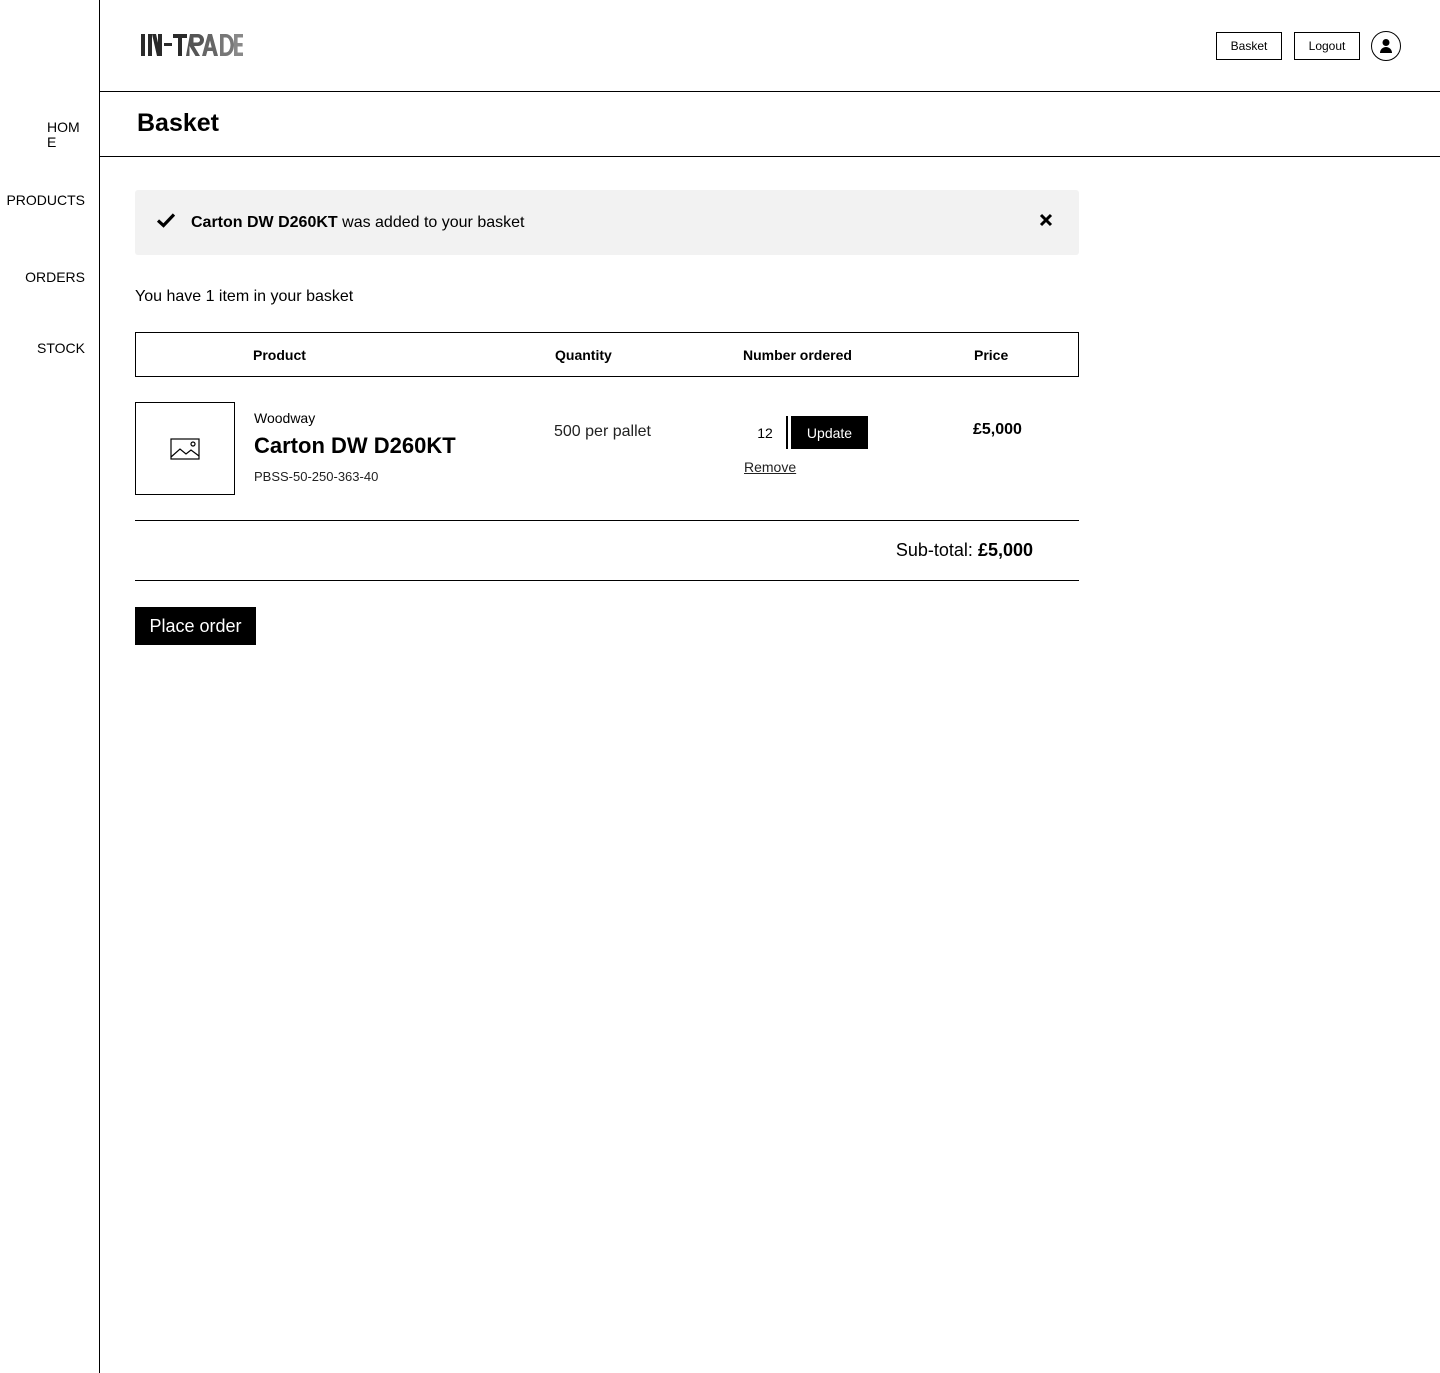  I want to click on remove-link: Remove, so click(770, 467).